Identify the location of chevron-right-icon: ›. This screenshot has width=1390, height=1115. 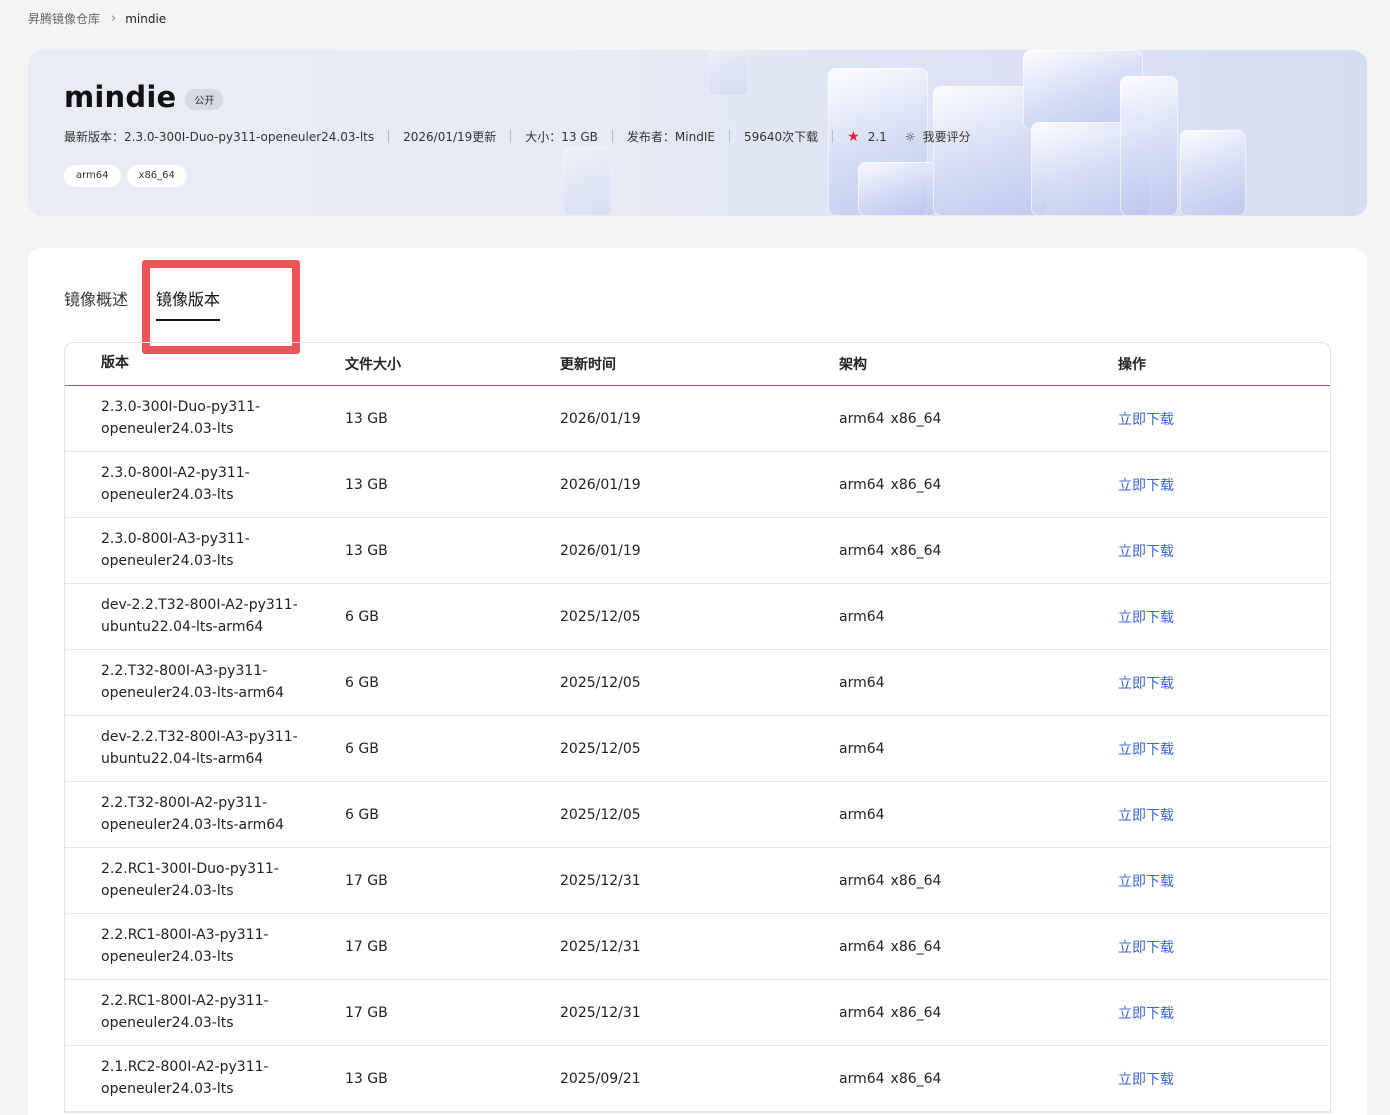
(114, 18).